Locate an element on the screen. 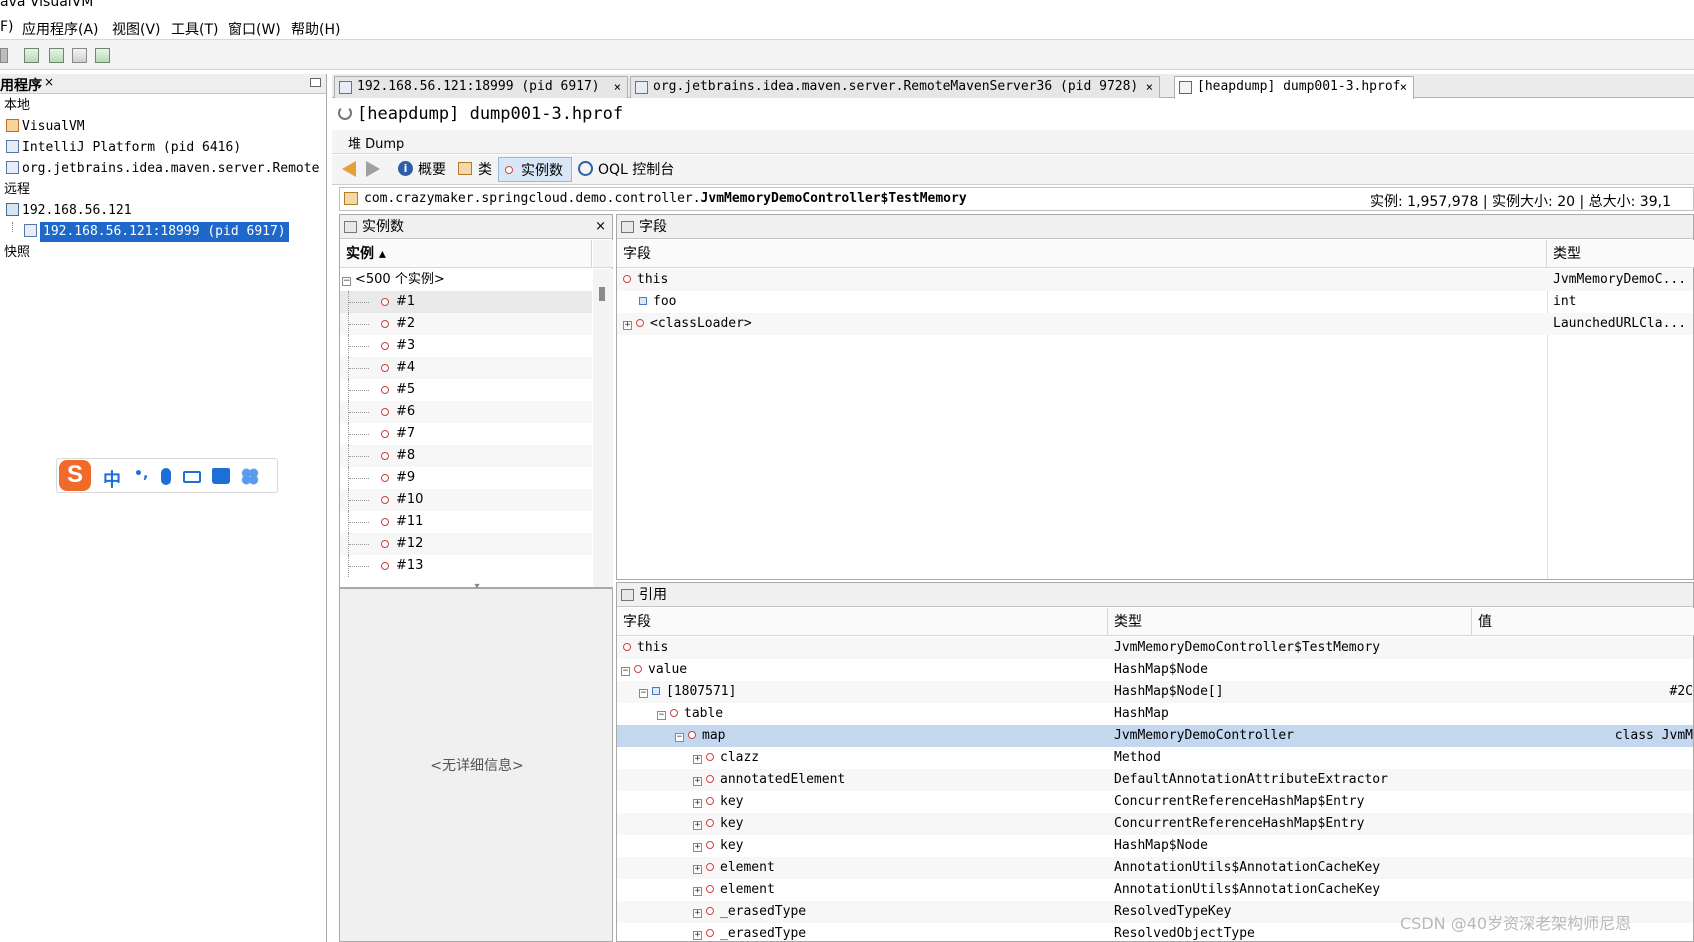 The height and width of the screenshot is (942, 1694). menu-view: 视图(V) is located at coordinates (136, 29).